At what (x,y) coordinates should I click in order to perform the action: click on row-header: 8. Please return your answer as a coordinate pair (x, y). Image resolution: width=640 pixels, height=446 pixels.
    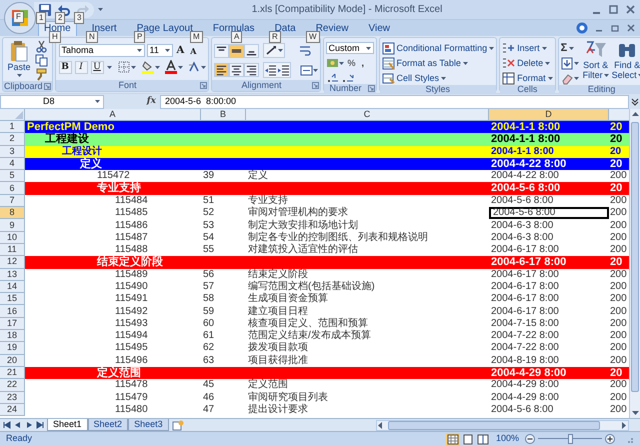
    Looking at the image, I should click on (12, 213).